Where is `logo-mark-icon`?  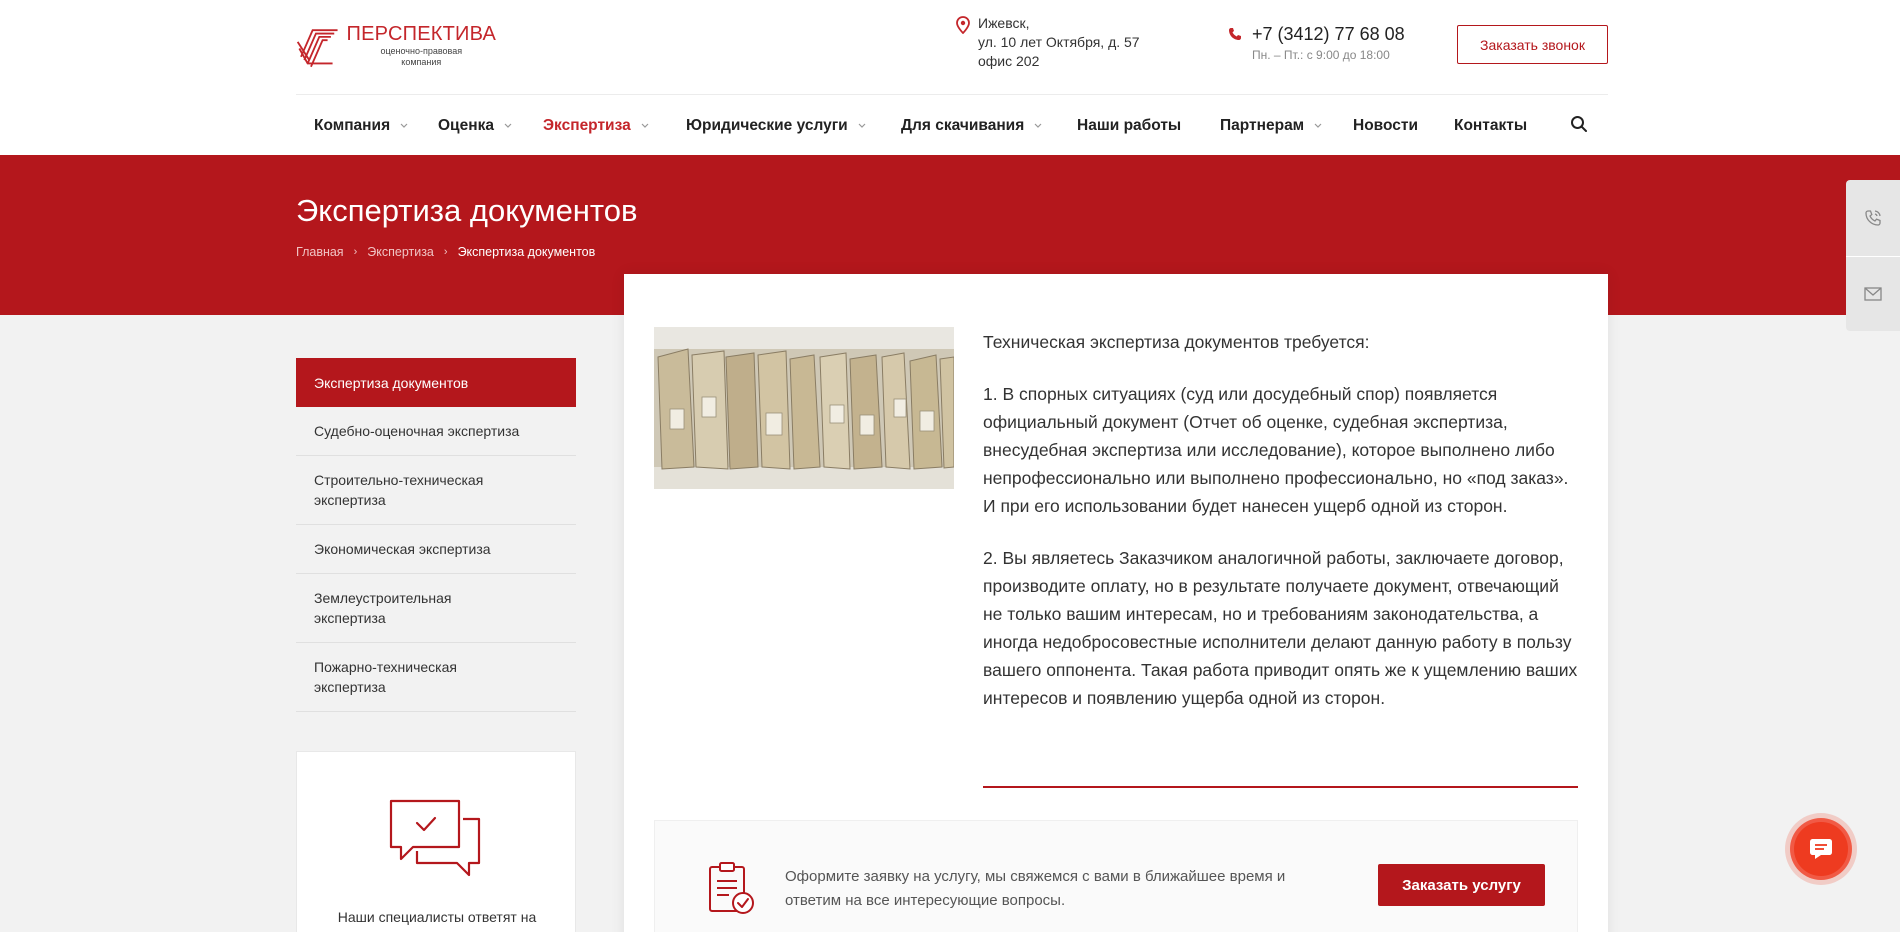 logo-mark-icon is located at coordinates (317, 48).